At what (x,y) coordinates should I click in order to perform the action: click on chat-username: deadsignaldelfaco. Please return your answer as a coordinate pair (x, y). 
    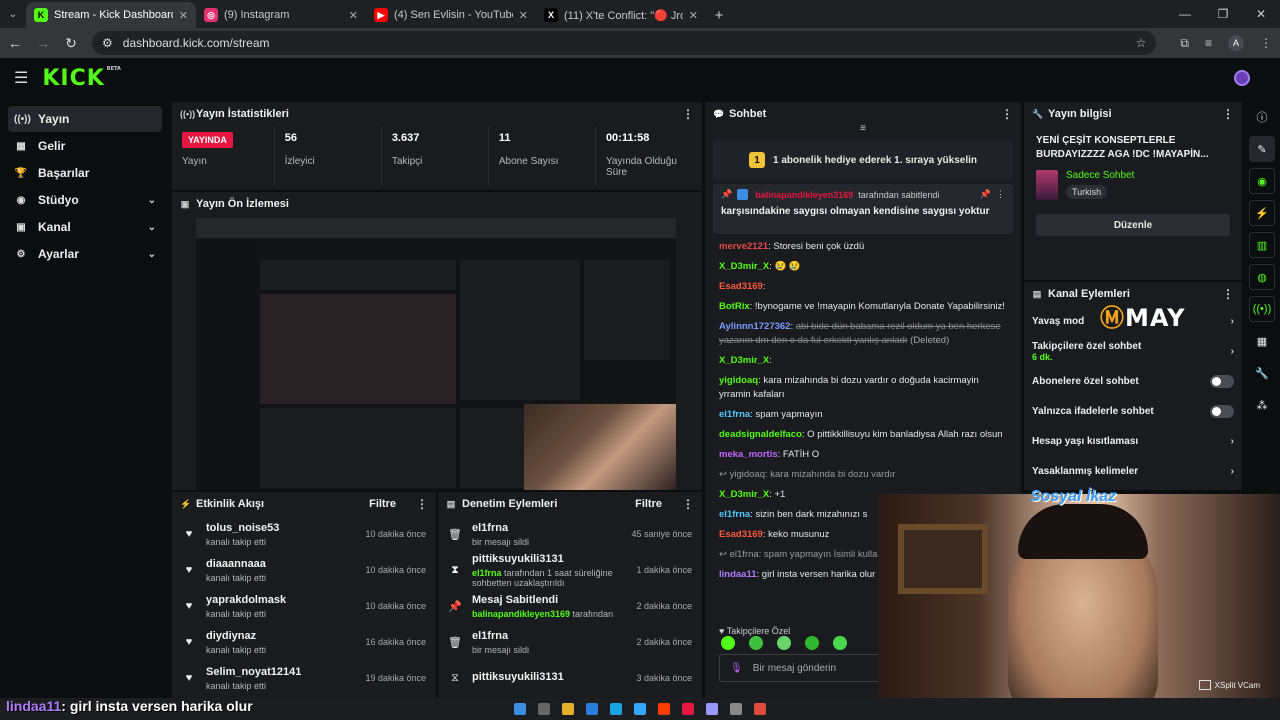
    Looking at the image, I should click on (760, 434).